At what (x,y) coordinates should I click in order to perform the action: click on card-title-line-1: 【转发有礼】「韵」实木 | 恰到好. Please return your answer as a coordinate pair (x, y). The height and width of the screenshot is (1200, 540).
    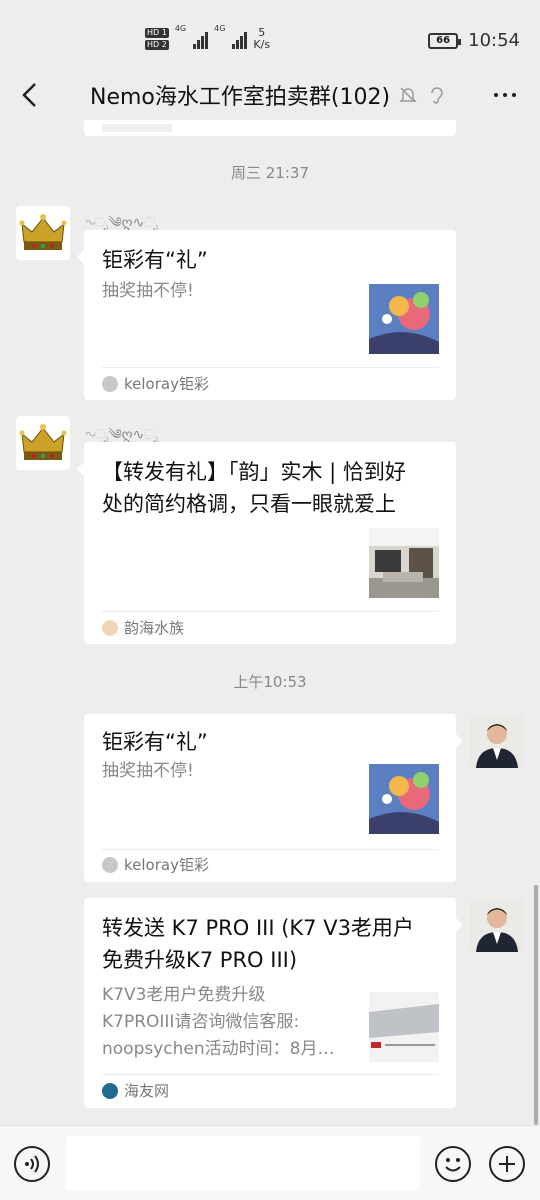
    Looking at the image, I should click on (254, 472).